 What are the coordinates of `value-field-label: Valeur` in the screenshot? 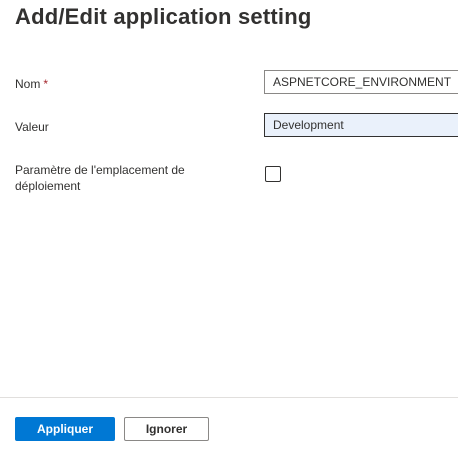 It's located at (32, 127).